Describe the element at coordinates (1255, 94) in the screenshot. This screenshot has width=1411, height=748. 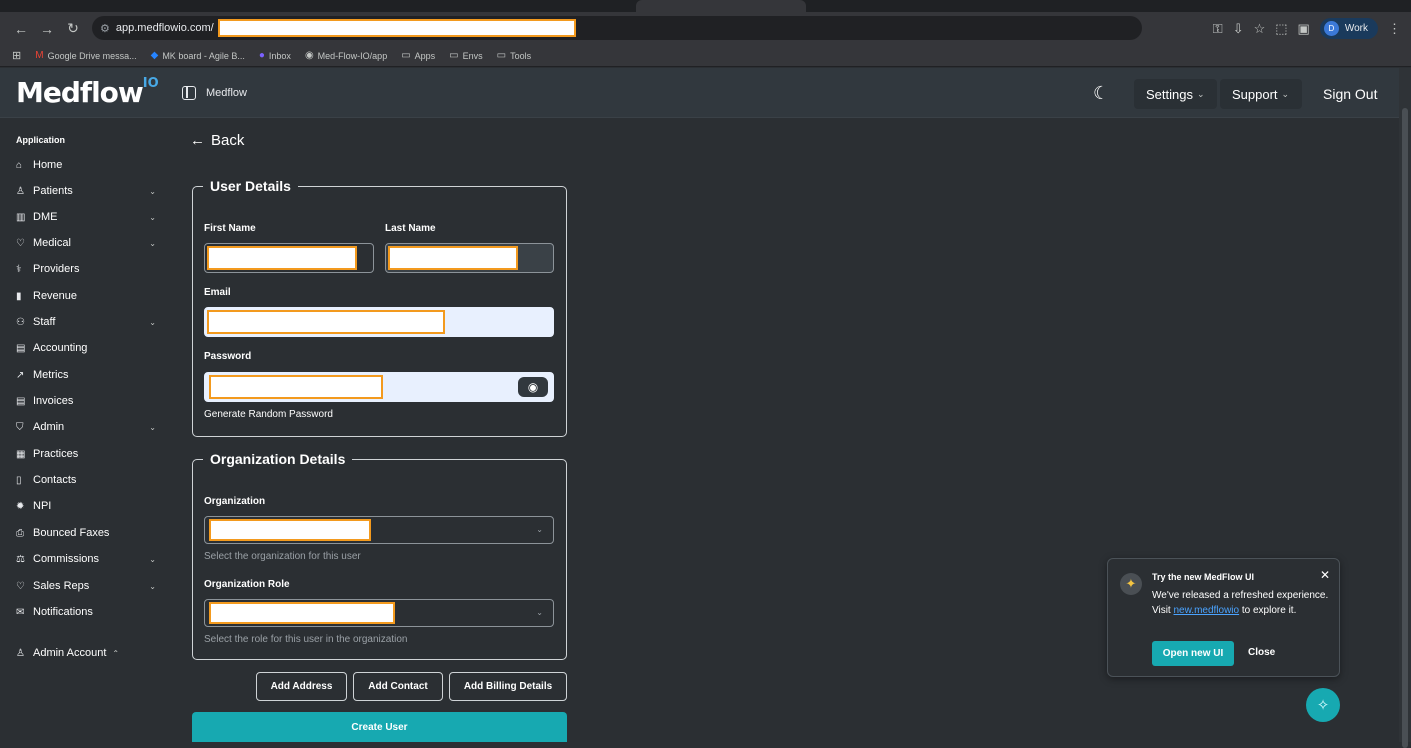
I see `support-label: Support` at that location.